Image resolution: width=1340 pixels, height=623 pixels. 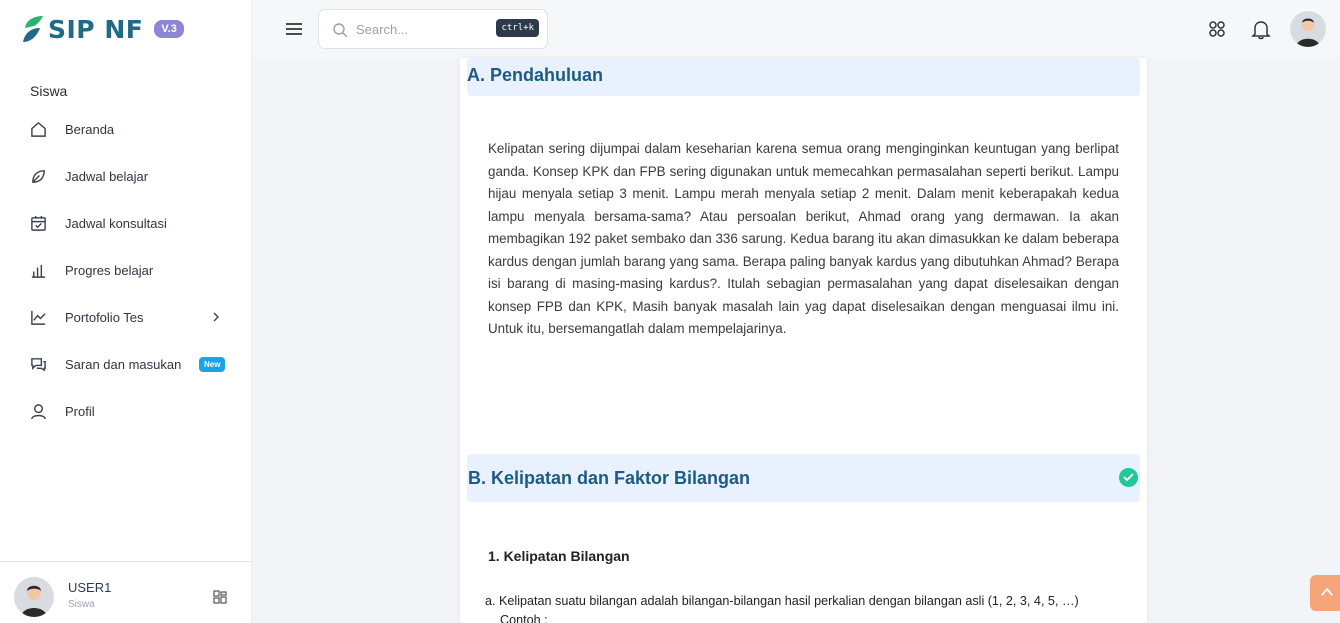 What do you see at coordinates (38, 177) in the screenshot?
I see `leaf-icon` at bounding box center [38, 177].